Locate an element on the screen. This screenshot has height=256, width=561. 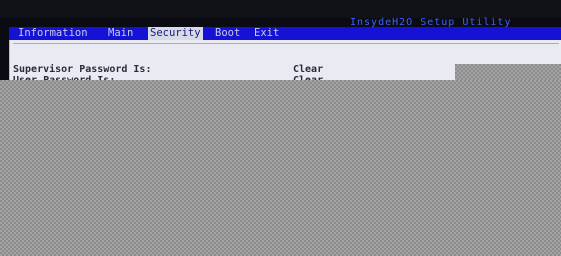
tab-security: Security is located at coordinates (175, 33).